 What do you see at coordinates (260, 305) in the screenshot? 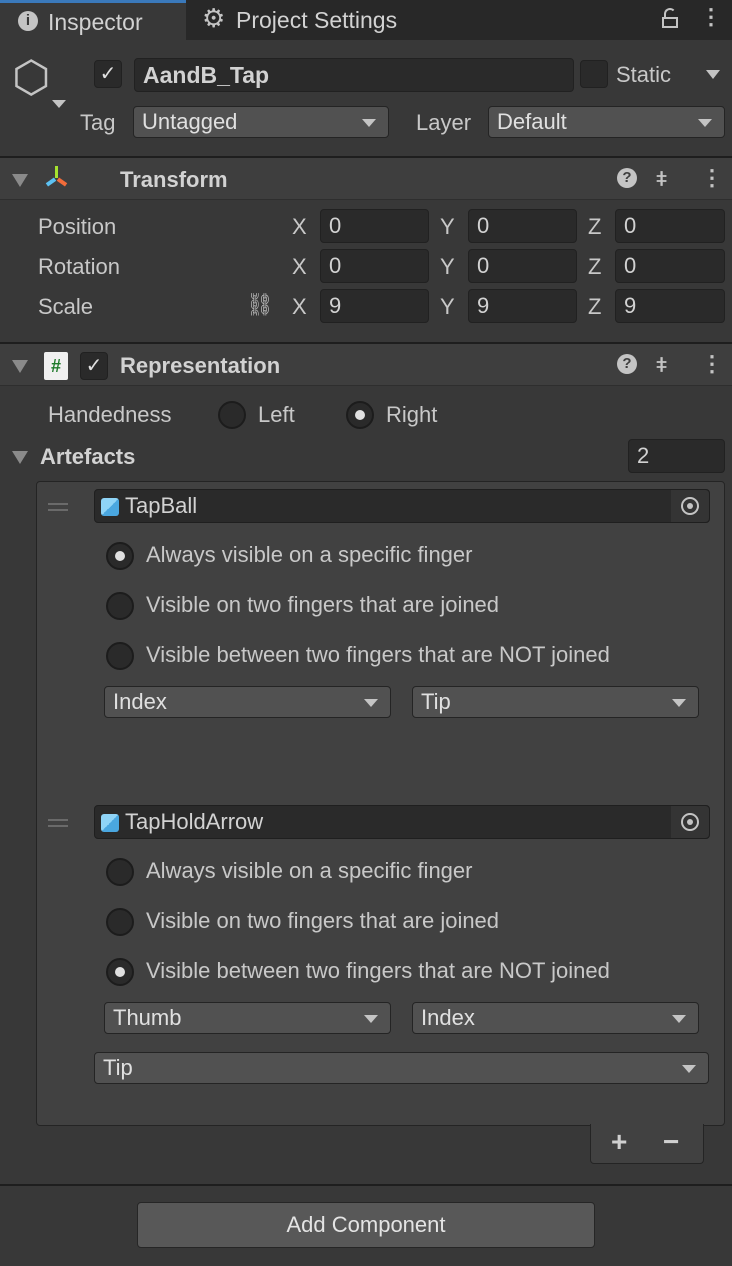
I see `constrain-proportions-icon: ⛓` at bounding box center [260, 305].